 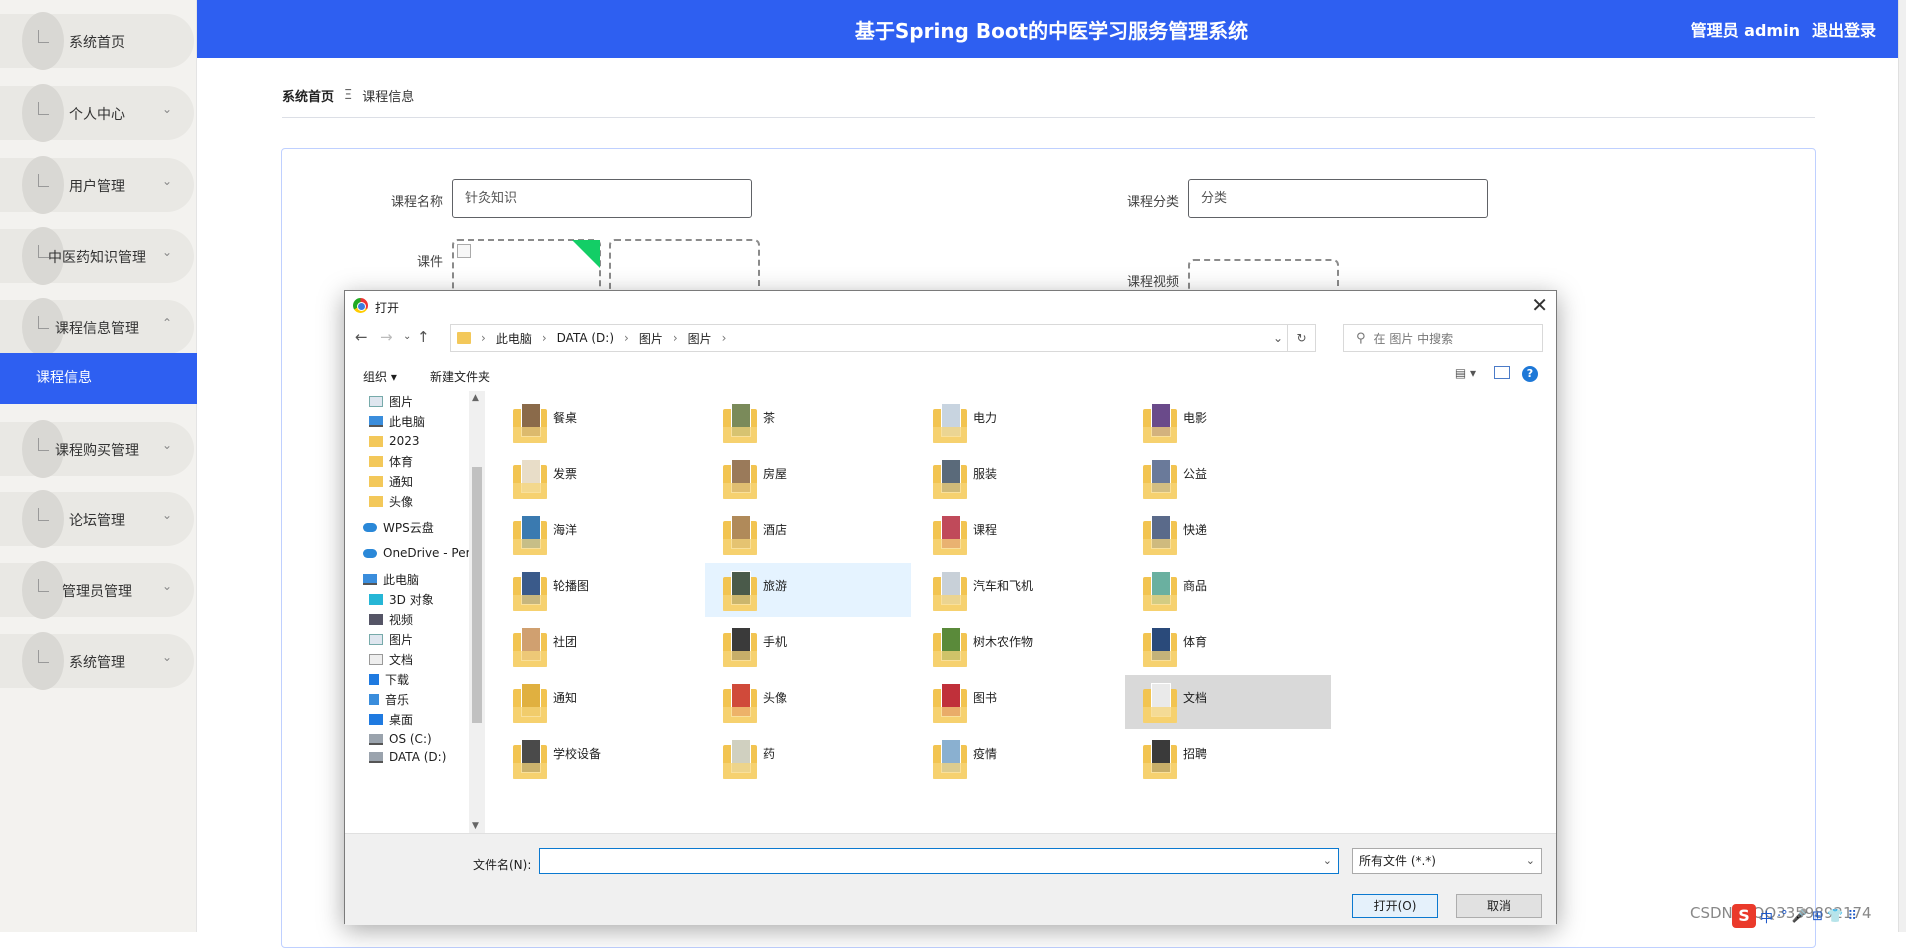 I want to click on folder-item: 体育, so click(x=1228, y=646).